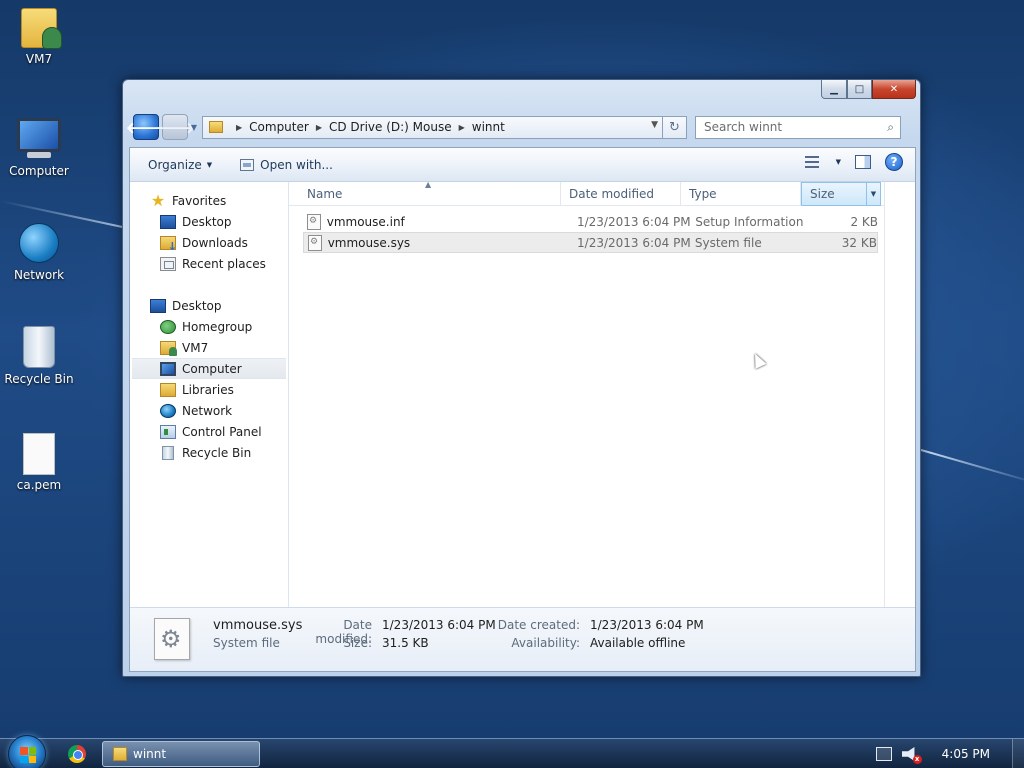 This screenshot has width=1024, height=768. Describe the element at coordinates (28, 755) in the screenshot. I see `windows-logo-icon` at that location.